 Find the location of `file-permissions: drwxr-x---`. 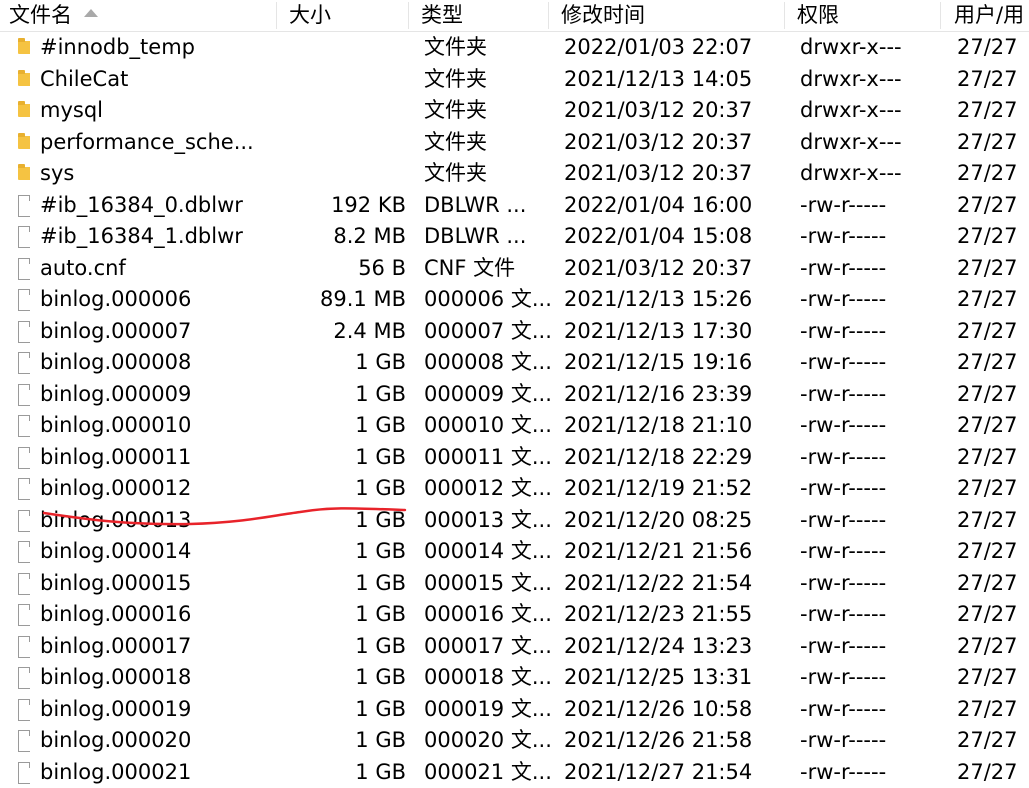

file-permissions: drwxr-x--- is located at coordinates (870, 80).